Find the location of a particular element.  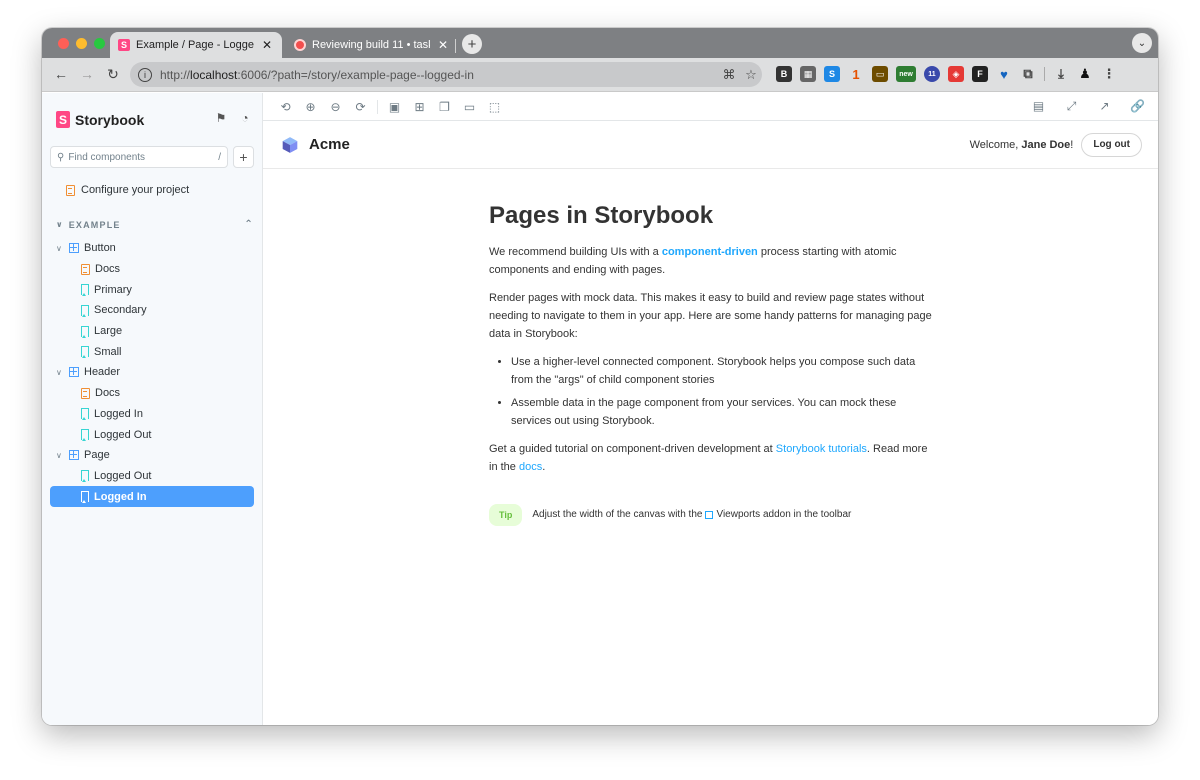

create-story-button: + is located at coordinates (243, 157).